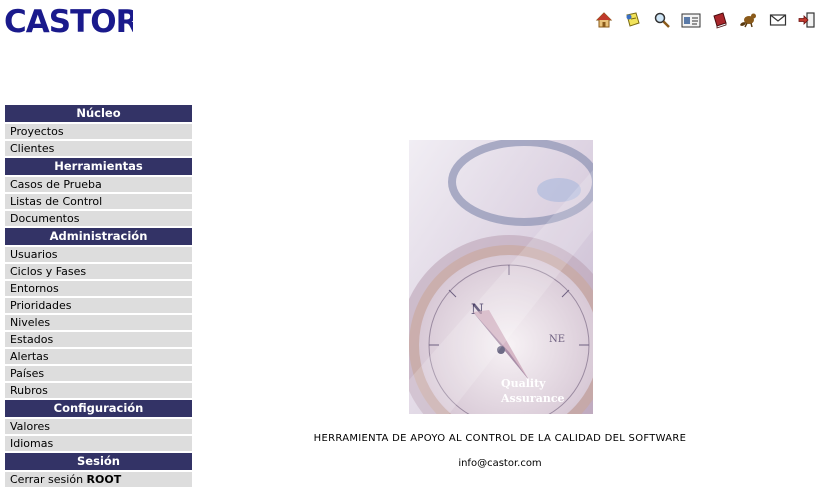 This screenshot has height=498, width=822. Describe the element at coordinates (807, 20) in the screenshot. I see `logout-icon` at that location.